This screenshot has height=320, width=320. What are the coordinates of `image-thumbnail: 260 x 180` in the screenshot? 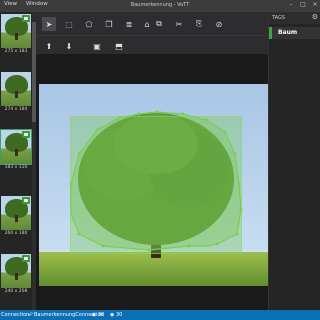 It's located at (16, 217).